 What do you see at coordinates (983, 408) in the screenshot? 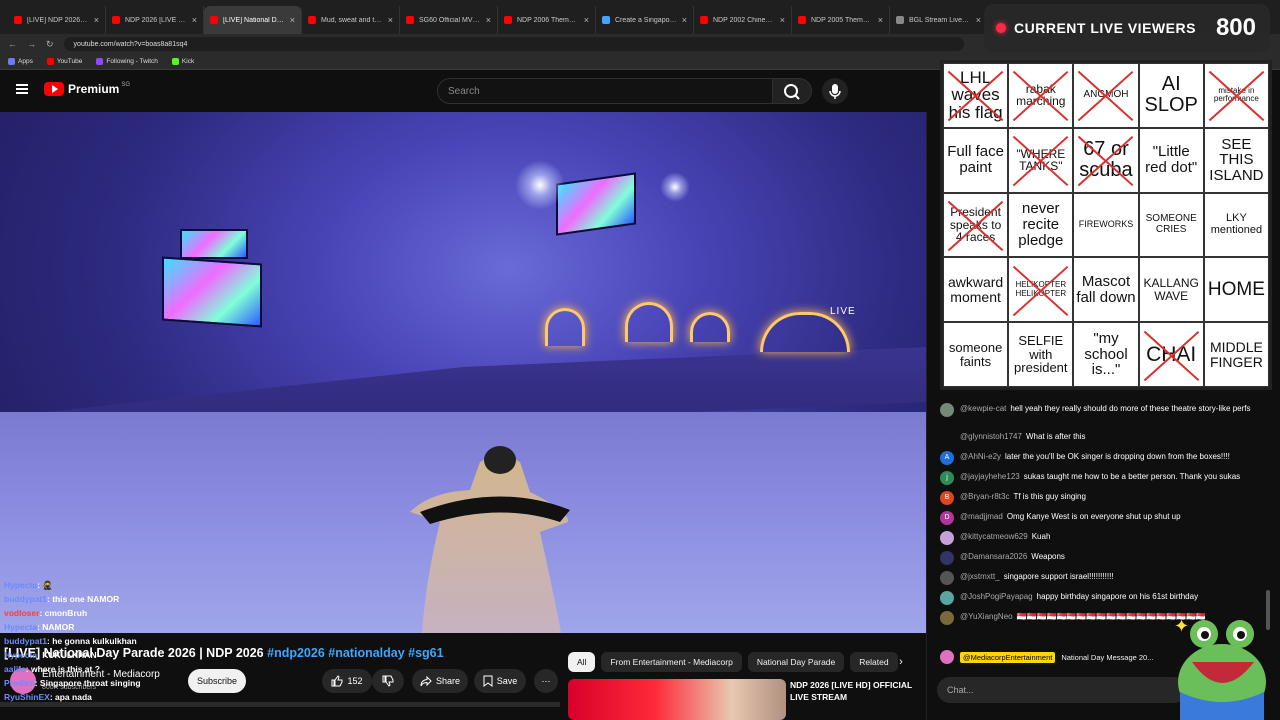
I see `chat-username: @kewpie-cat` at bounding box center [983, 408].